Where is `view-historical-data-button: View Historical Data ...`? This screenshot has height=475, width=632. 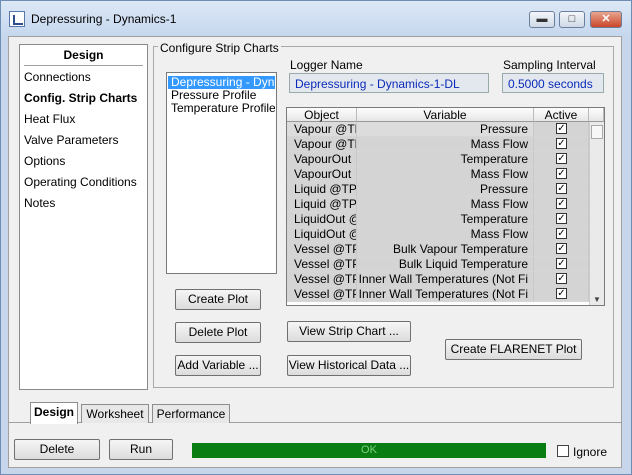
view-historical-data-button: View Historical Data ... is located at coordinates (349, 365).